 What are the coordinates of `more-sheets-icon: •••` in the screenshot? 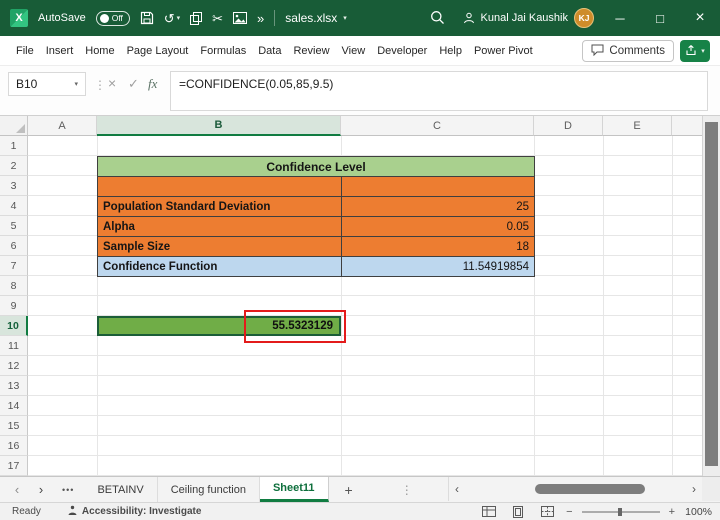 It's located at (68, 490).